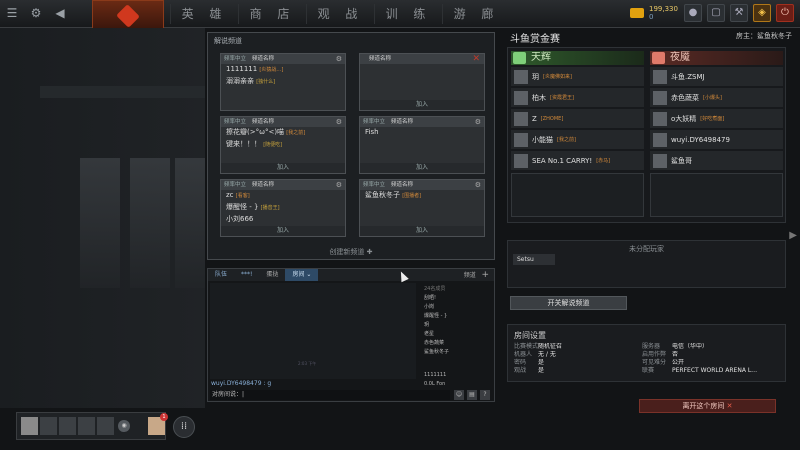 This screenshot has width=800, height=450. I want to click on channel-card: 频道名称 ✕ 加入, so click(422, 82).